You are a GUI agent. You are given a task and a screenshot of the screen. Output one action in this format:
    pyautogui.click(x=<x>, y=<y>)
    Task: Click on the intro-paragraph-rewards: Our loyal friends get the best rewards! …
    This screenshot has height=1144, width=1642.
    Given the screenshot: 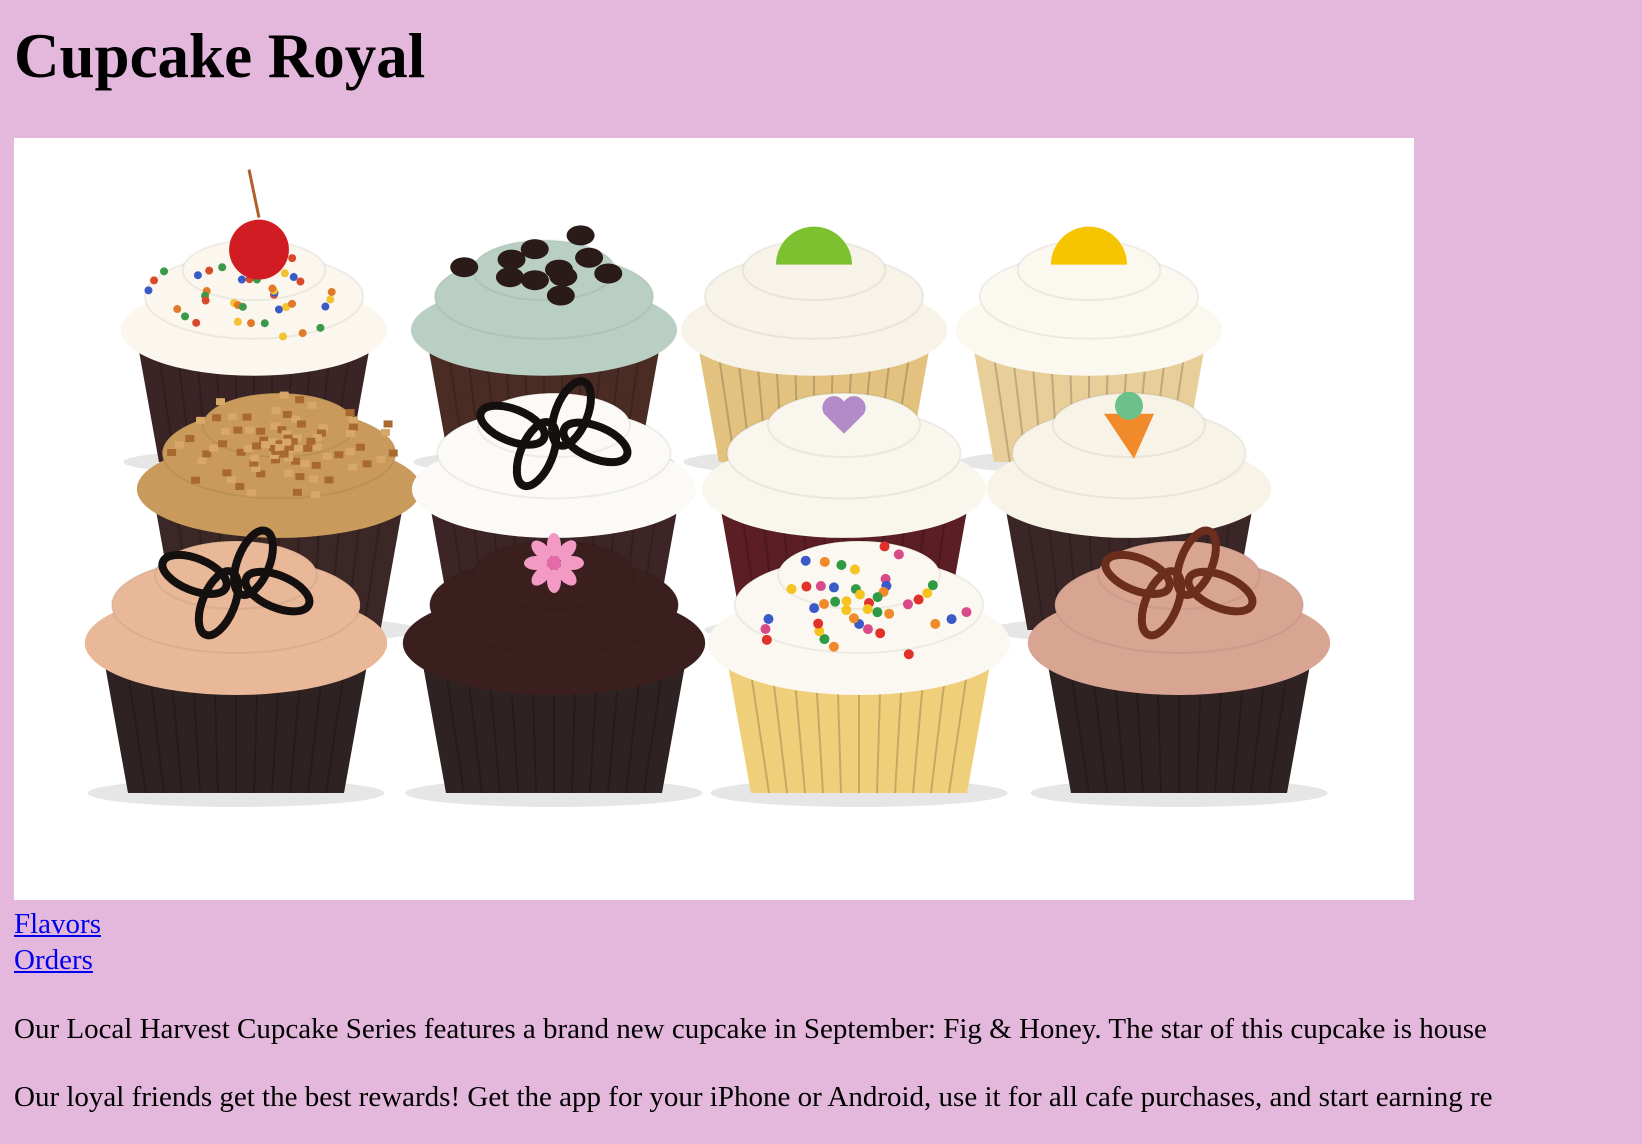 What is the action you would take?
    pyautogui.click(x=753, y=1097)
    